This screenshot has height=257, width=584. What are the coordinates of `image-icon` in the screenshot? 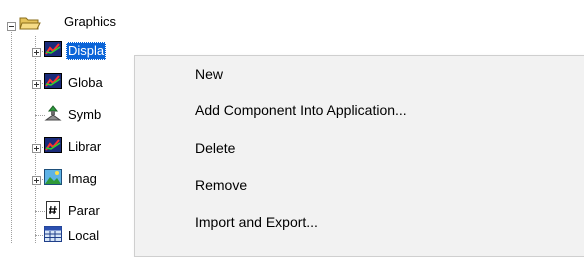 It's located at (53, 177).